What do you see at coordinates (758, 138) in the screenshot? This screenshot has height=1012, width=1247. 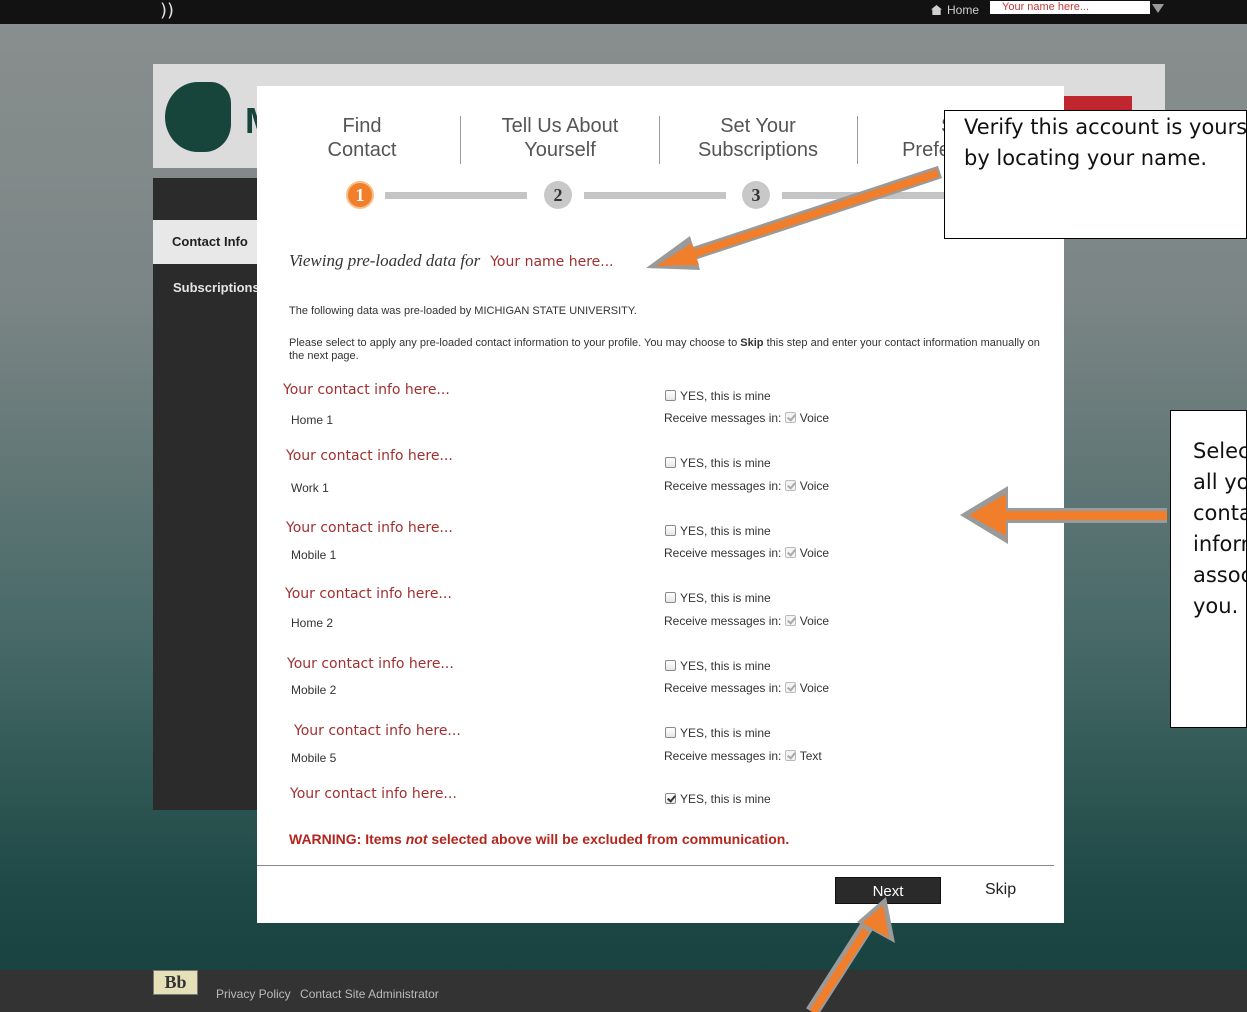 I see `step-set-subscriptions: Set Your Subscriptions` at bounding box center [758, 138].